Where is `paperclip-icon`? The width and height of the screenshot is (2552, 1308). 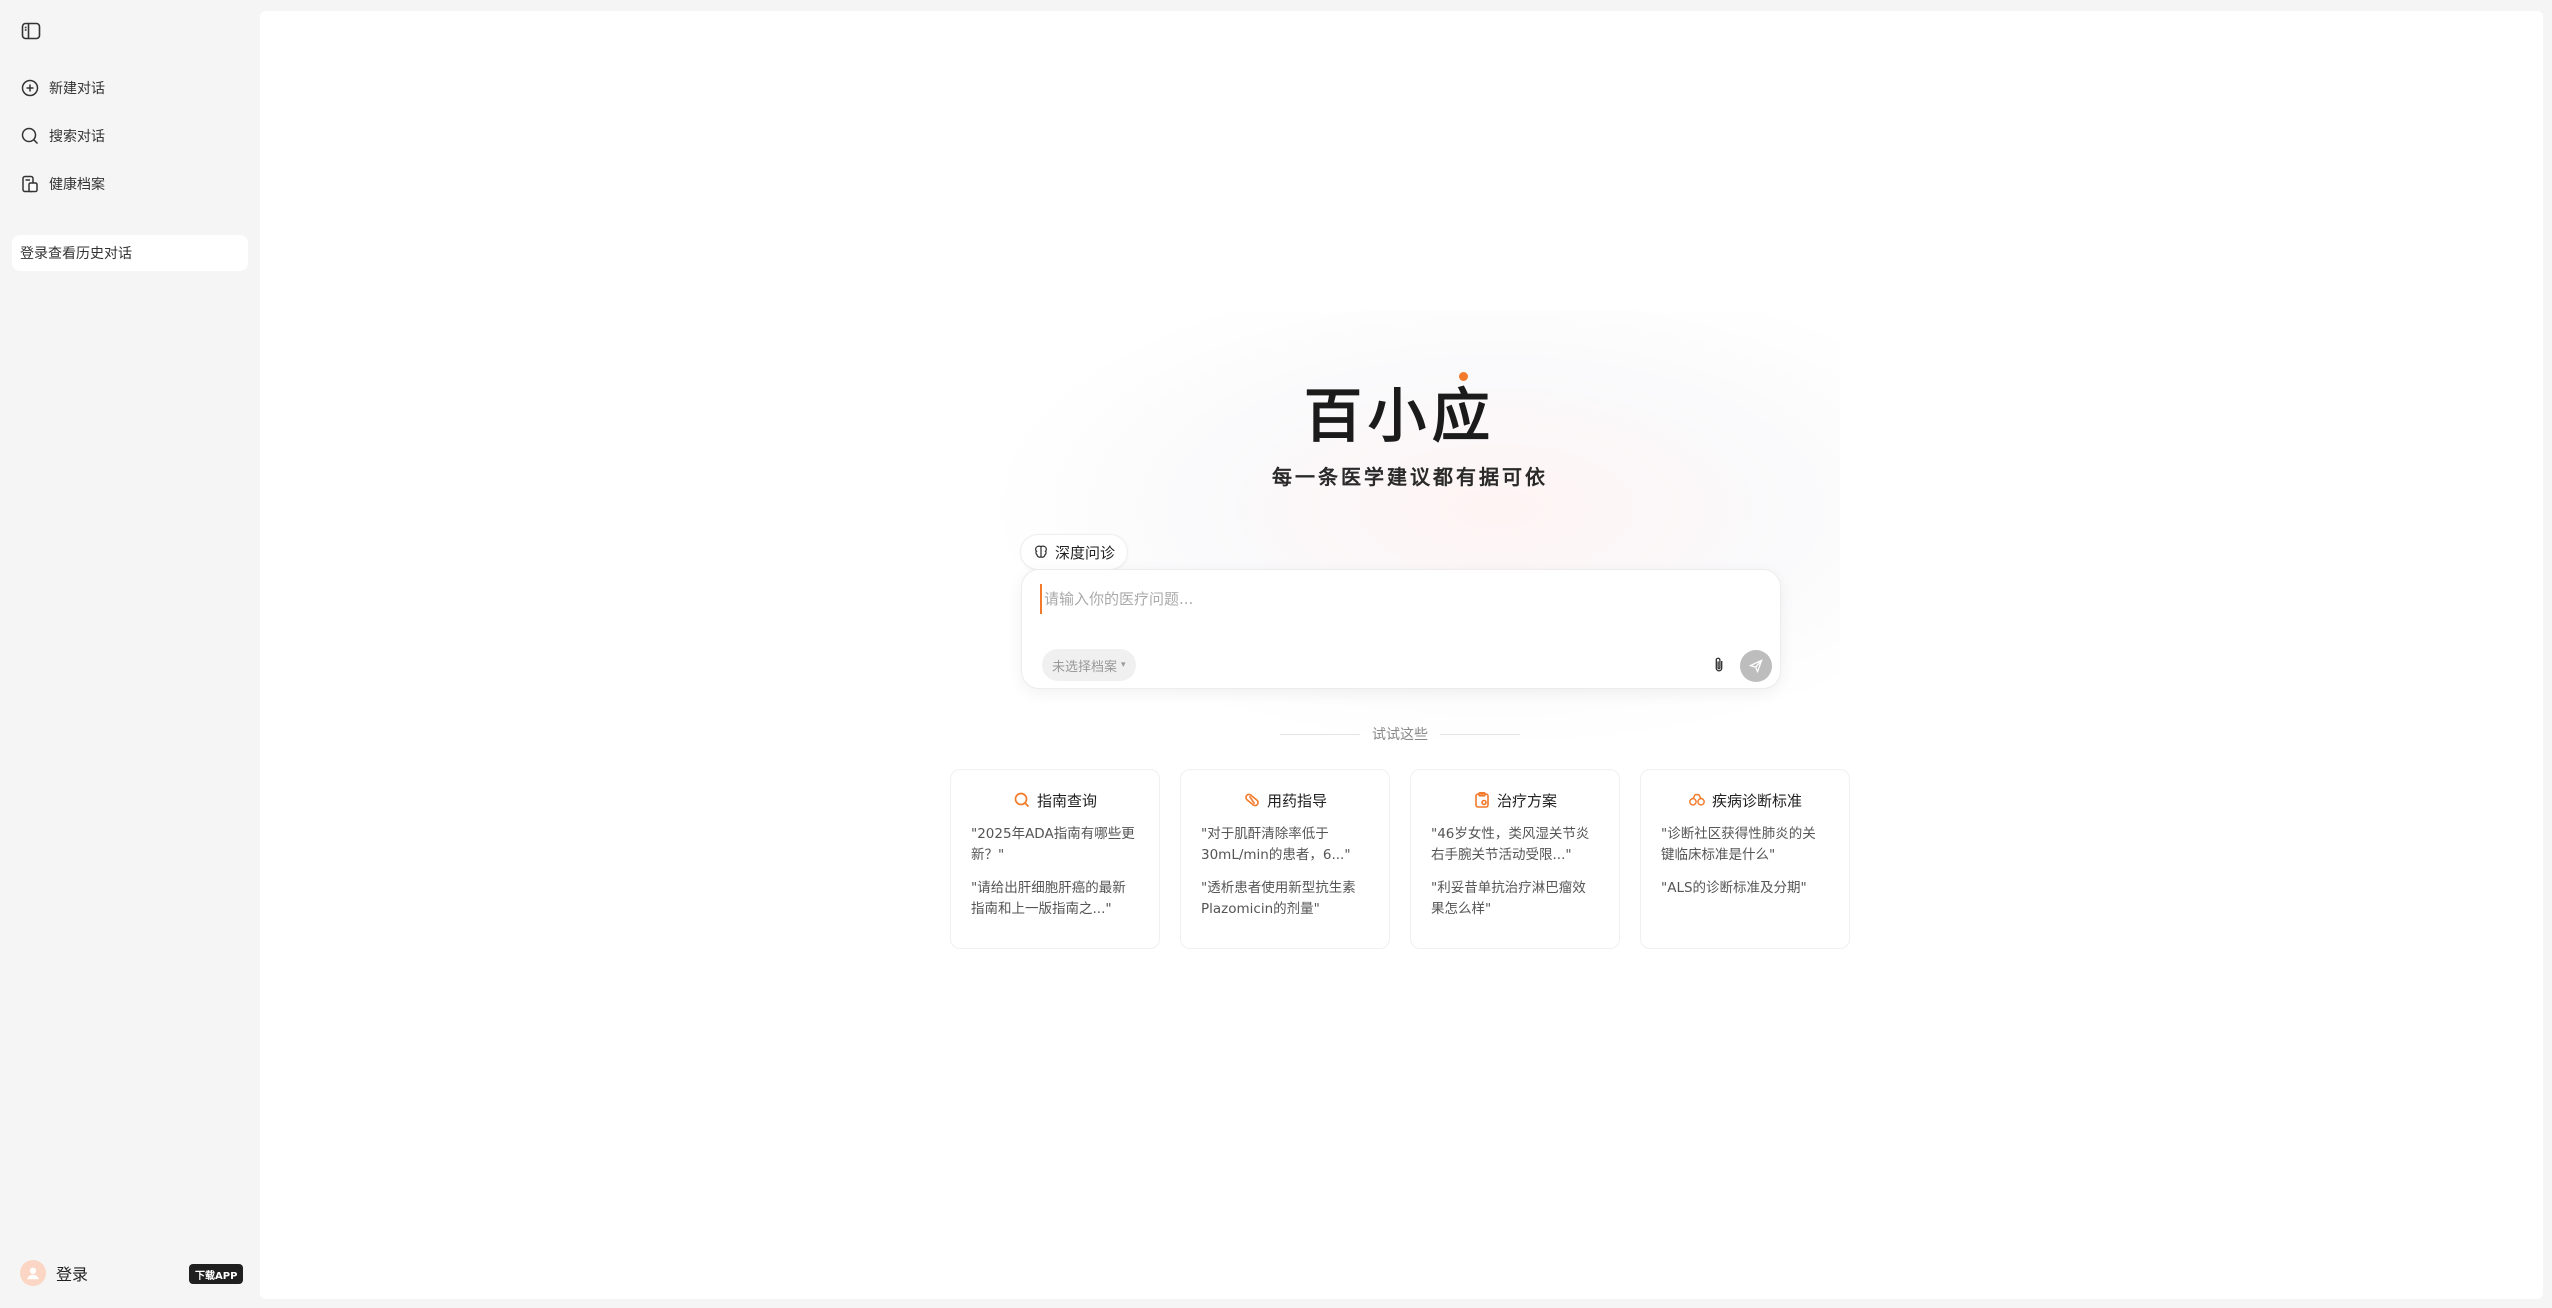 paperclip-icon is located at coordinates (1719, 664).